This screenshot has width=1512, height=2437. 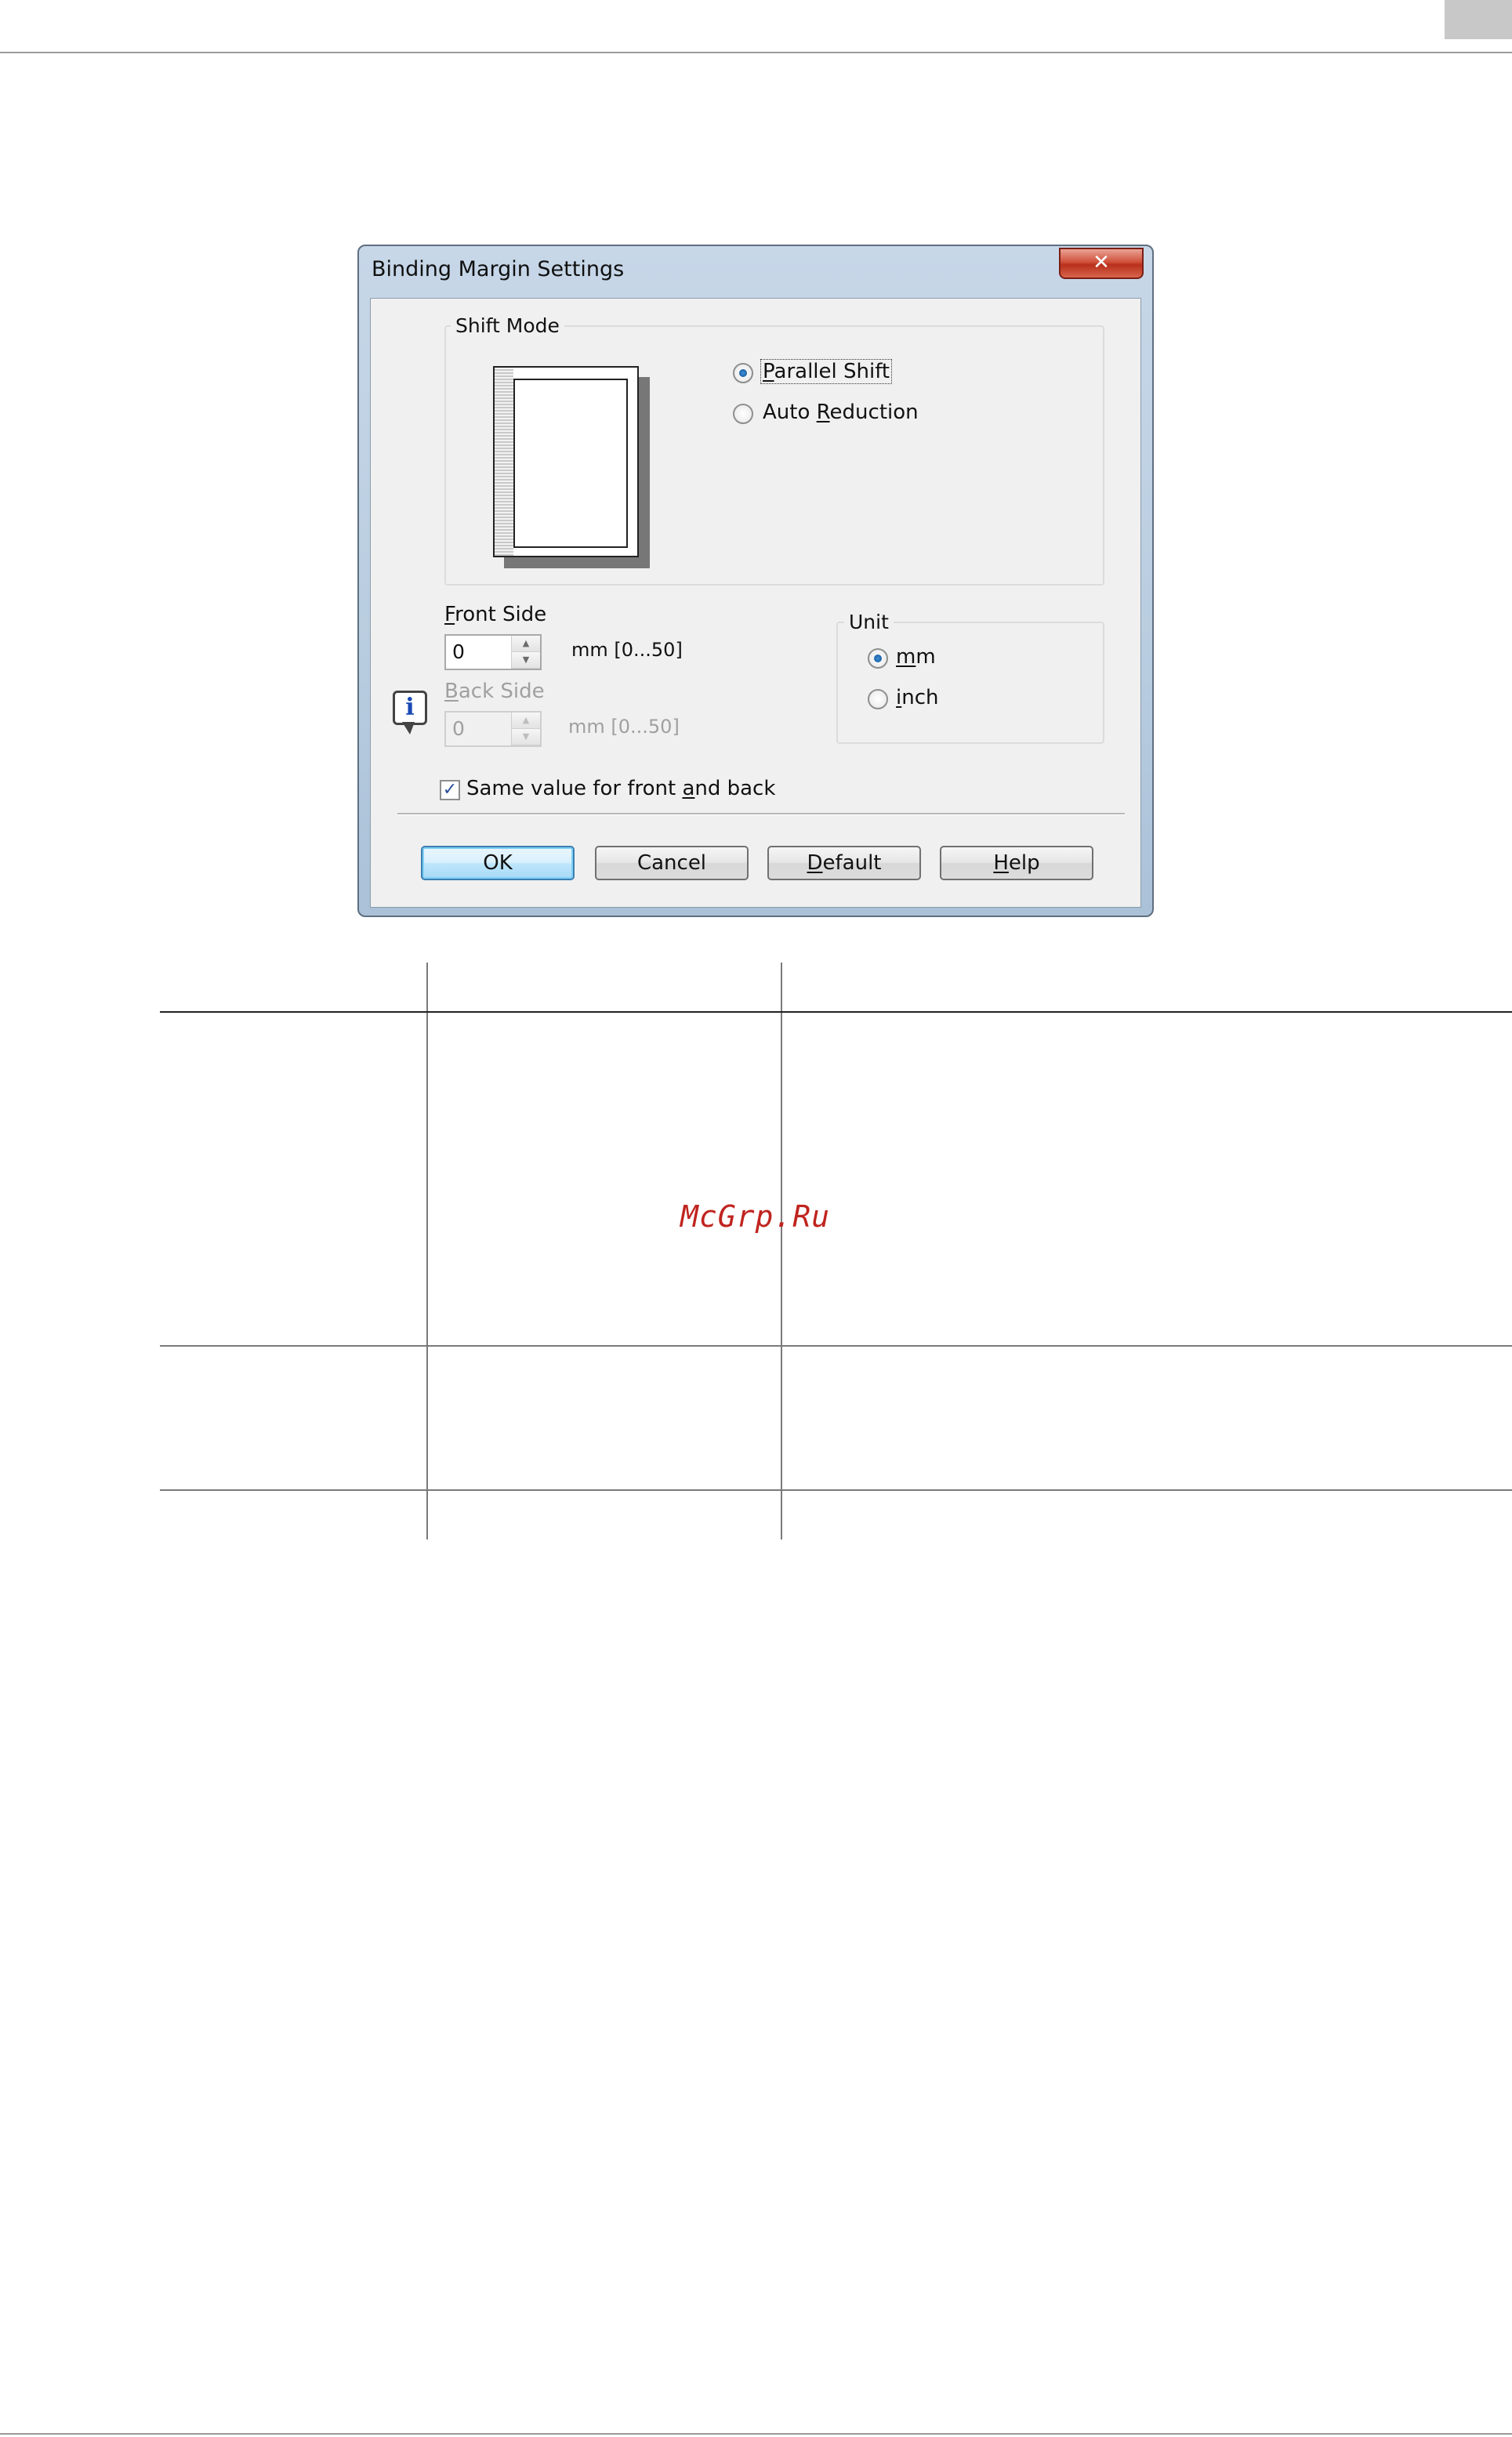 I want to click on close-icon: ✕, so click(x=1101, y=262).